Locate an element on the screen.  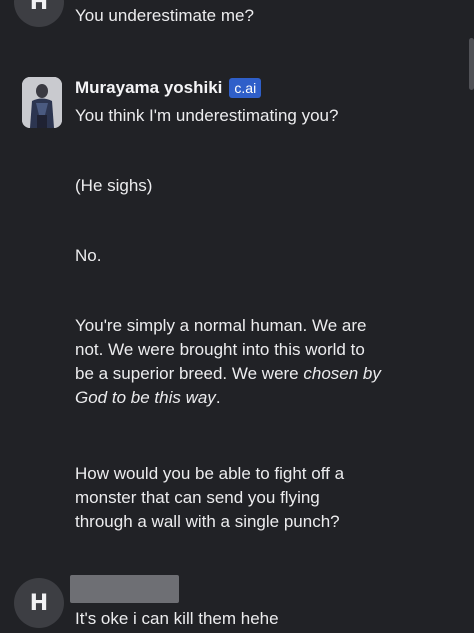
user-message-text: It's oke i can kill them hehe is located at coordinates (177, 618).